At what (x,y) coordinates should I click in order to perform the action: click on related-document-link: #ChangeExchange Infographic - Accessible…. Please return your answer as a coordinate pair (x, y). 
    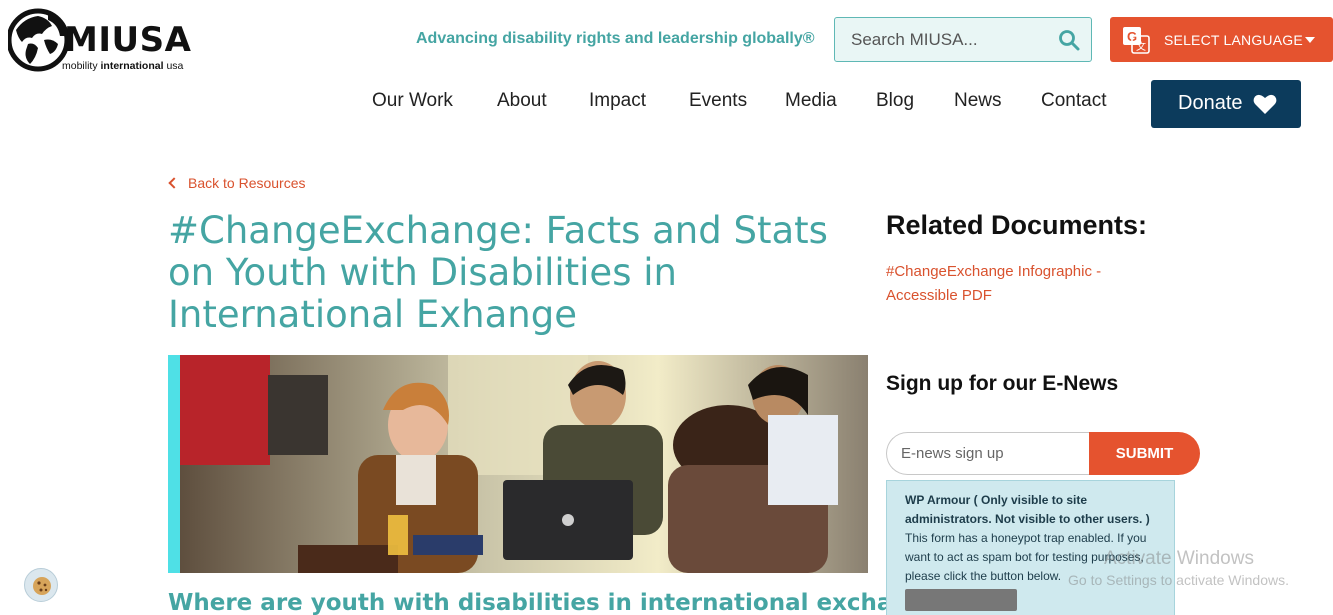
    Looking at the image, I should click on (1026, 284).